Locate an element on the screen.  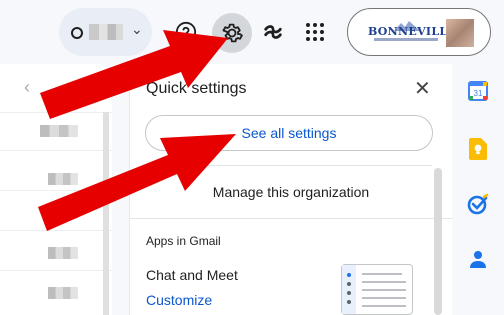
contacts-icon is located at coordinates (478, 259).